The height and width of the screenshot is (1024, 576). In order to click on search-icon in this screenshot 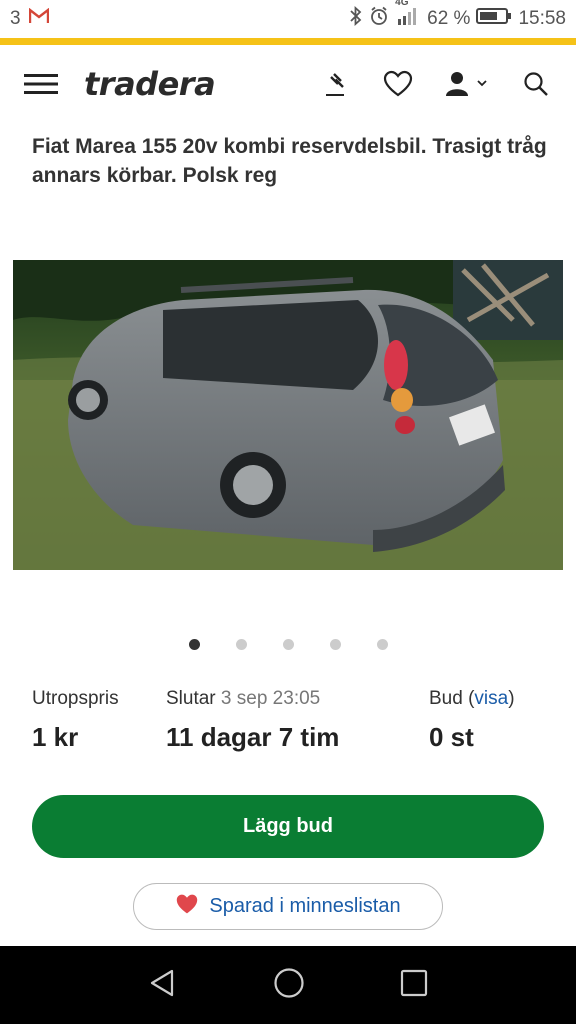, I will do `click(536, 84)`.